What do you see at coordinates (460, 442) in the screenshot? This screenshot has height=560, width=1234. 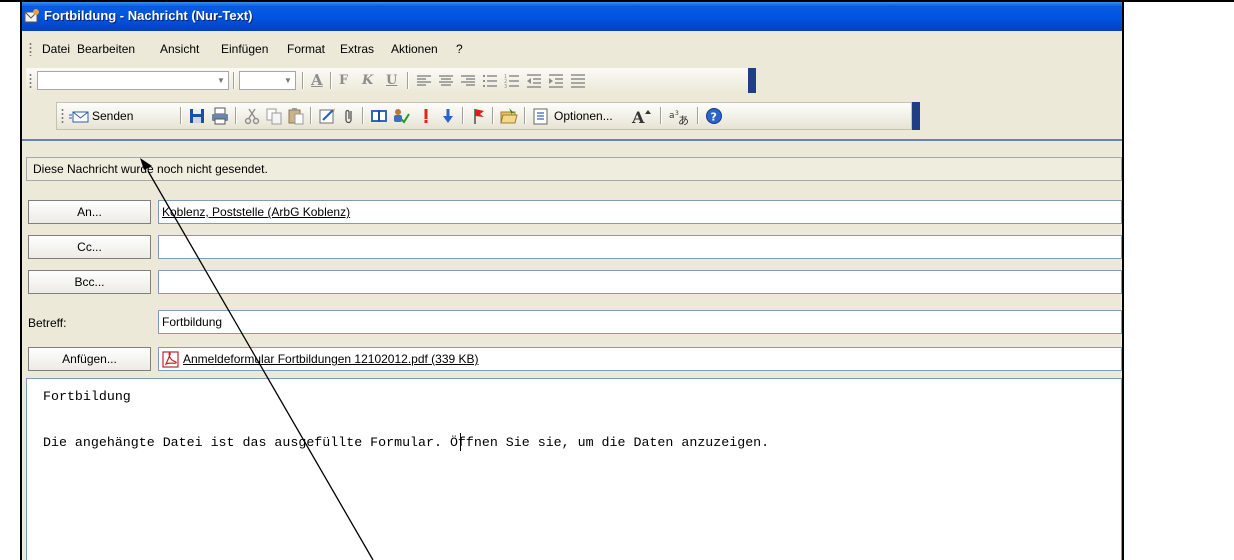 I see `text-cursor` at bounding box center [460, 442].